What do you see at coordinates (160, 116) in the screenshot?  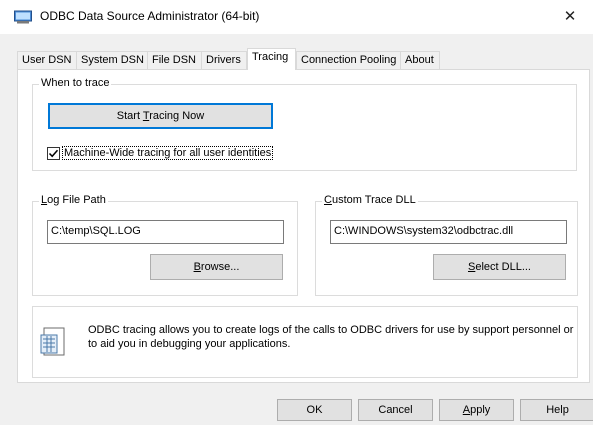 I see `start-tracing-button: Start Tracing Now` at bounding box center [160, 116].